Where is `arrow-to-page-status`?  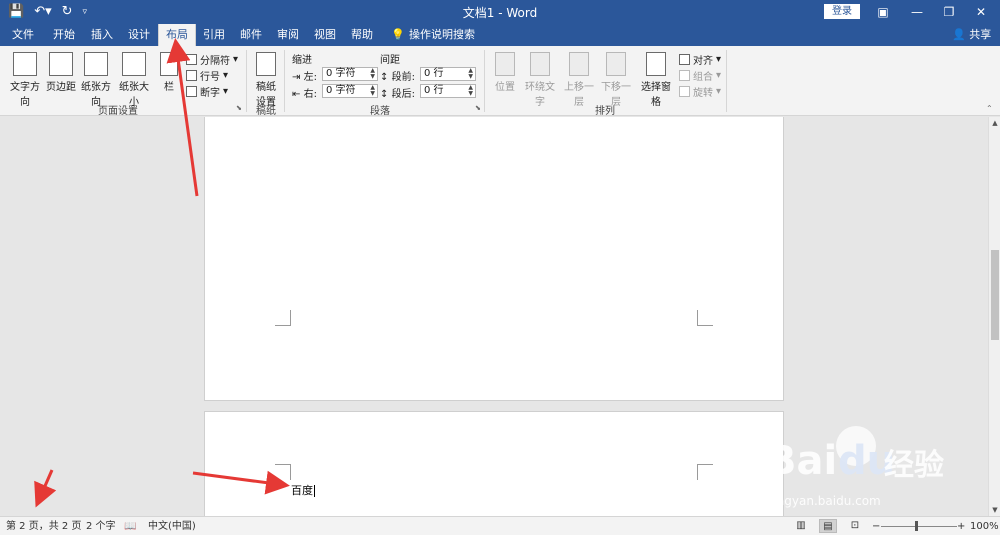
arrow-to-page-status is located at coordinates (45, 488).